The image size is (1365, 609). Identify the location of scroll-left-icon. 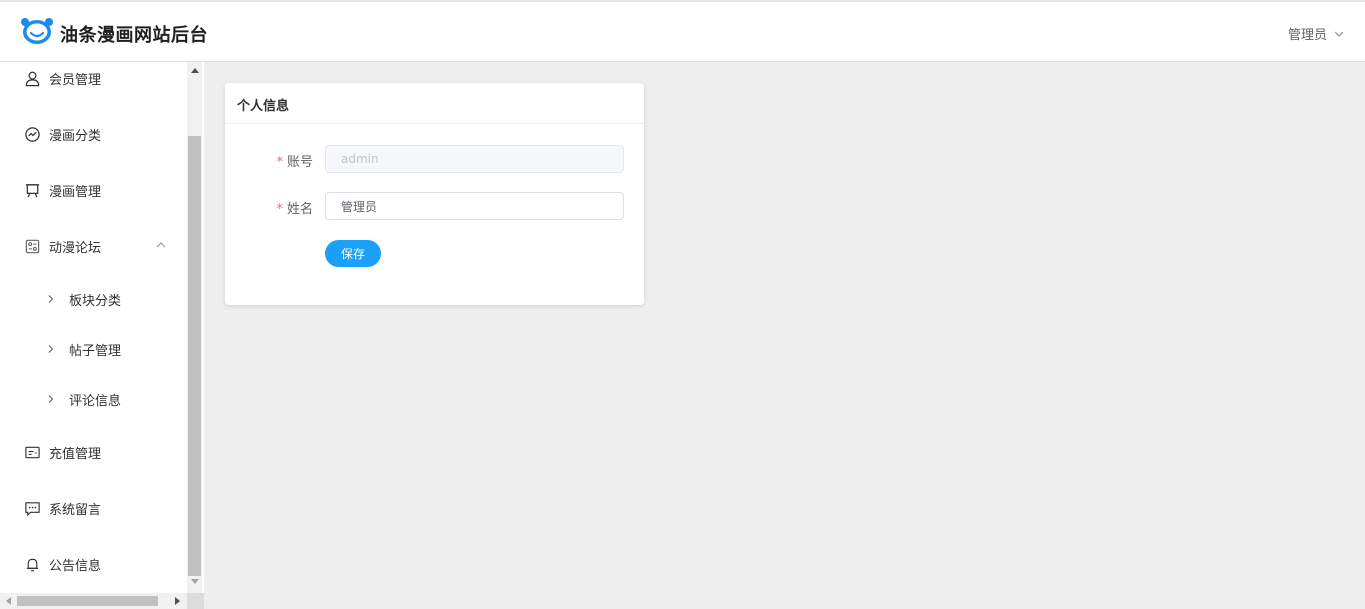
(8, 601).